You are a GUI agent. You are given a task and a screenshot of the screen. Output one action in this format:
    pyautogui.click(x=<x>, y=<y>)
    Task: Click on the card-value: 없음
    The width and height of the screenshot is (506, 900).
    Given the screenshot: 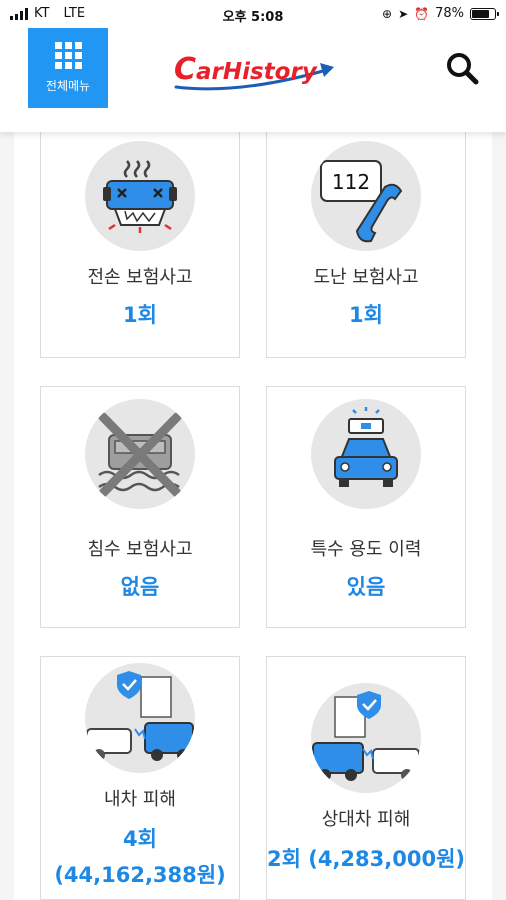 What is the action you would take?
    pyautogui.click(x=140, y=587)
    